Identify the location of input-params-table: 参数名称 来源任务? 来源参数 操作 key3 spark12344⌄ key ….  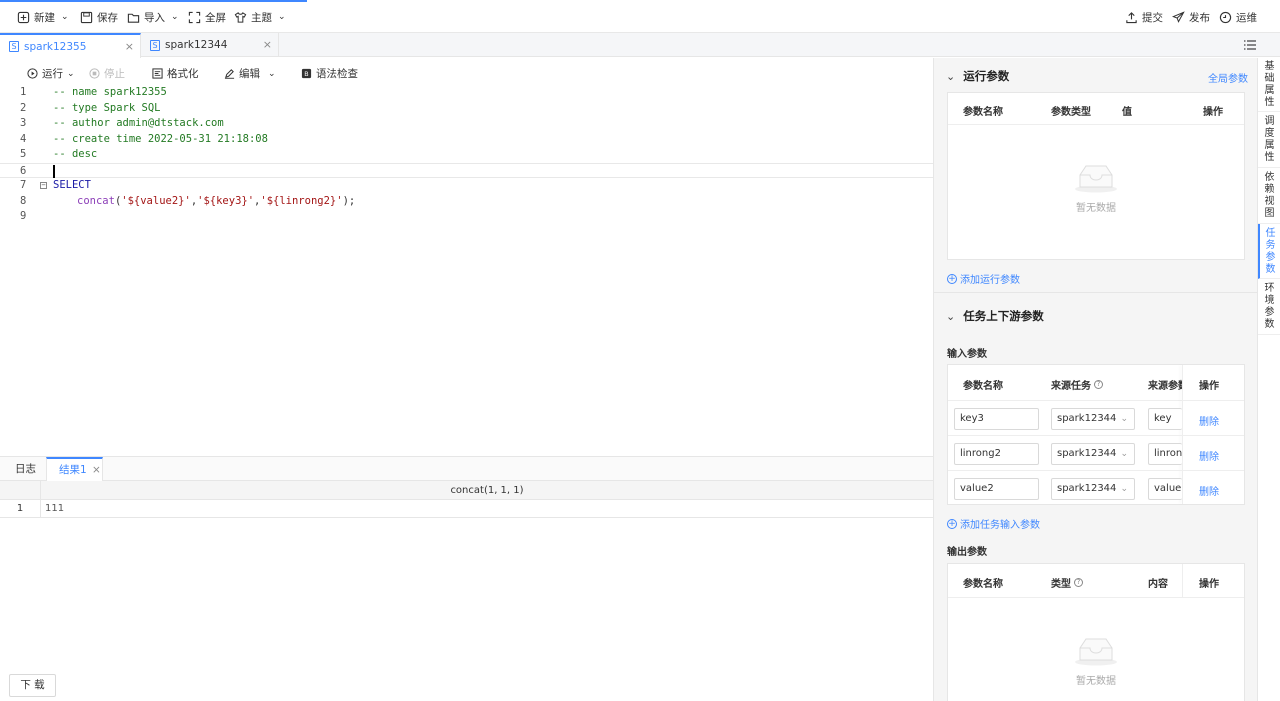
(1096, 434).